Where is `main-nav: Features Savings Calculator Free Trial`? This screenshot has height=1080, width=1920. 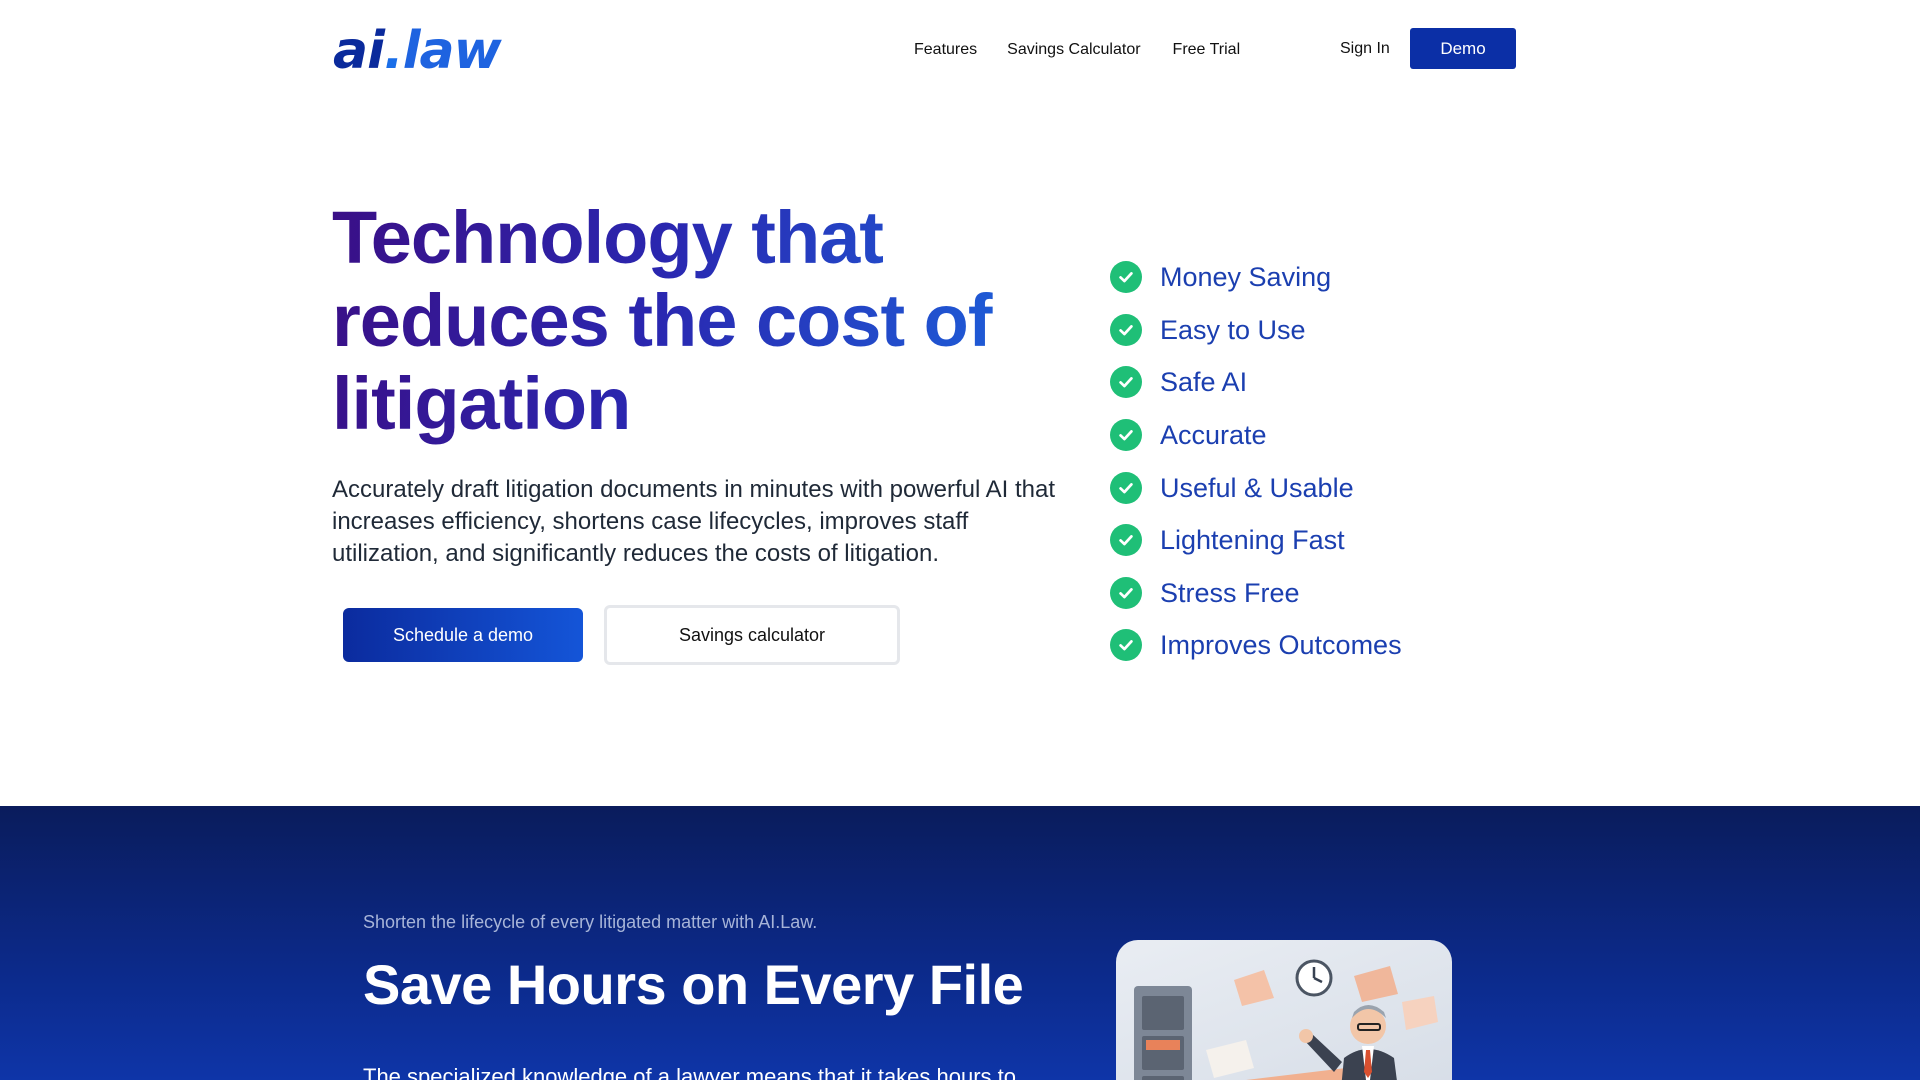
main-nav: Features Savings Calculator Free Trial is located at coordinates (1077, 50).